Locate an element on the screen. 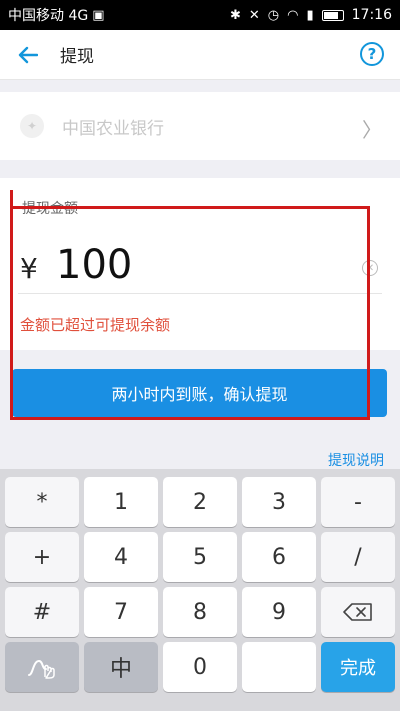 The width and height of the screenshot is (400, 711). battery-icon is located at coordinates (332, 15).